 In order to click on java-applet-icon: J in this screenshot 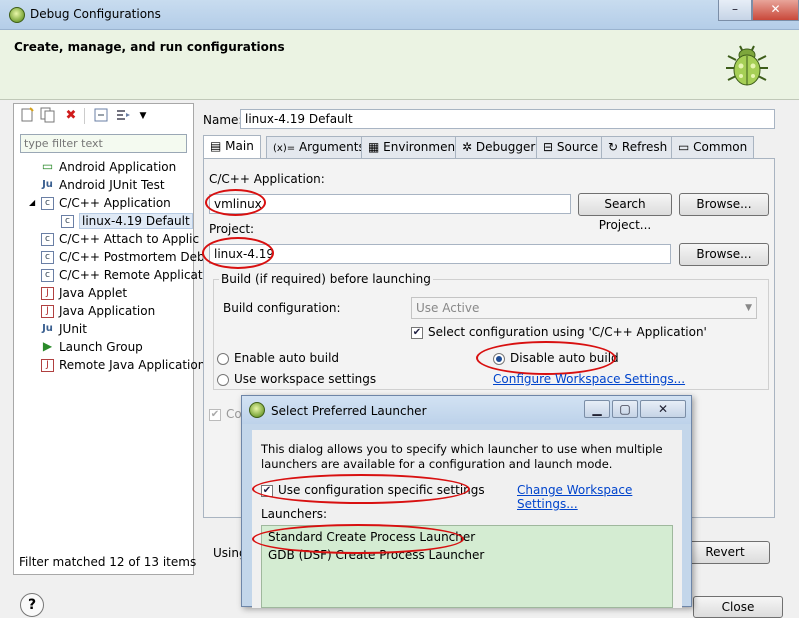, I will do `click(47, 293)`.